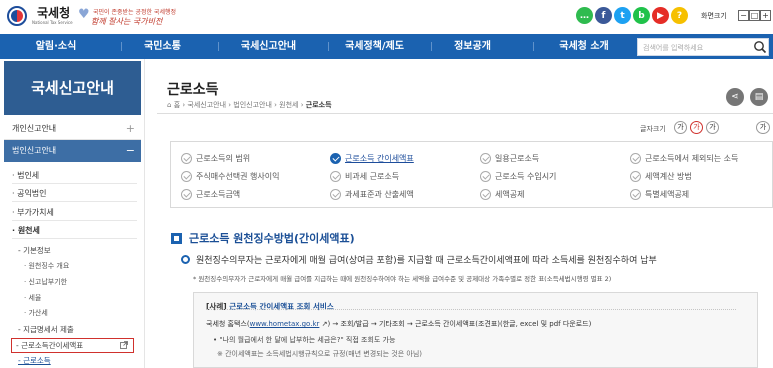  What do you see at coordinates (714, 16) in the screenshot?
I see `zoom-label: 화면크기` at bounding box center [714, 16].